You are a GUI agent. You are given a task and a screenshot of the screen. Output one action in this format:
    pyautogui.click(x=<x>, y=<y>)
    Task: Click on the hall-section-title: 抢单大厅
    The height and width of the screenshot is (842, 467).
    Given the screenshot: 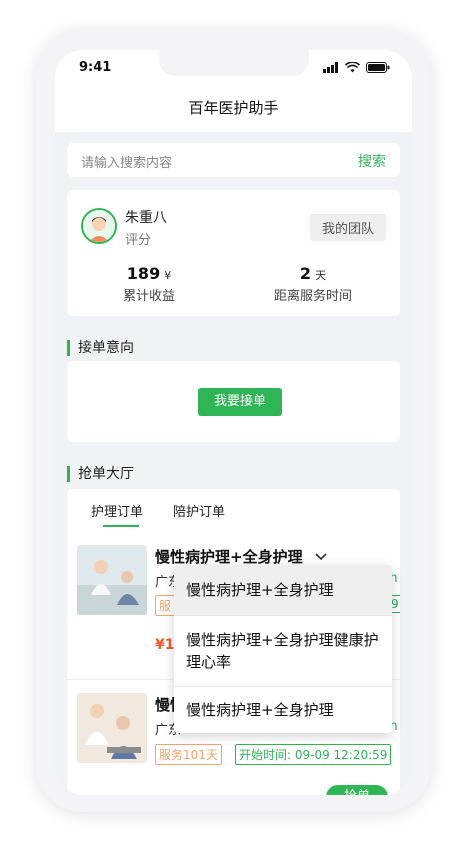 What is the action you would take?
    pyautogui.click(x=100, y=474)
    